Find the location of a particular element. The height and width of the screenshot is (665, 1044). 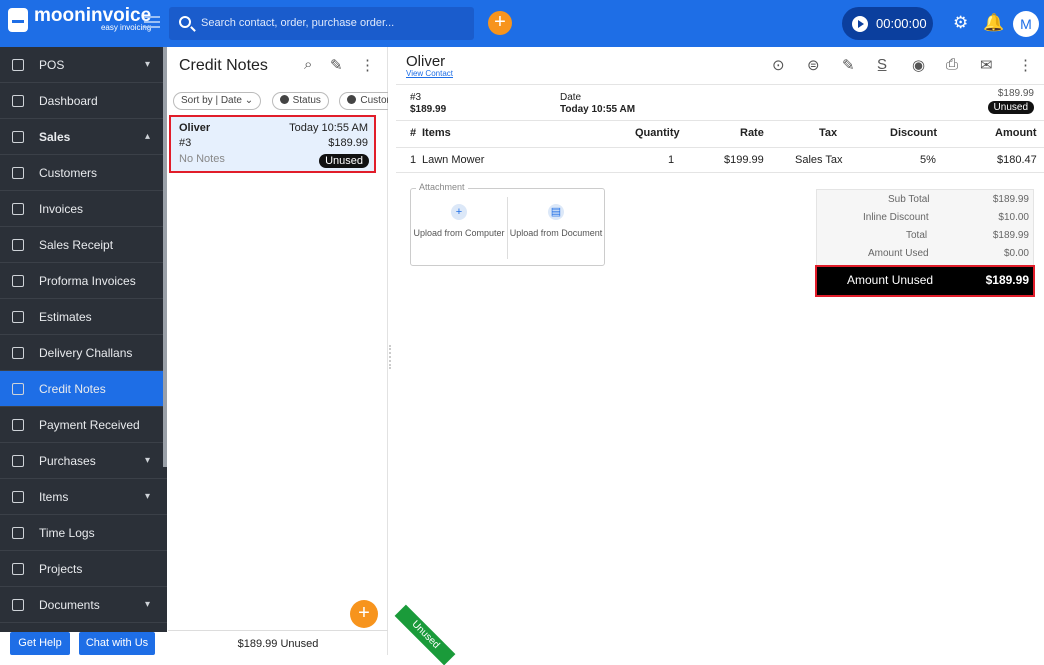

contact-name: Oliver is located at coordinates (426, 61).